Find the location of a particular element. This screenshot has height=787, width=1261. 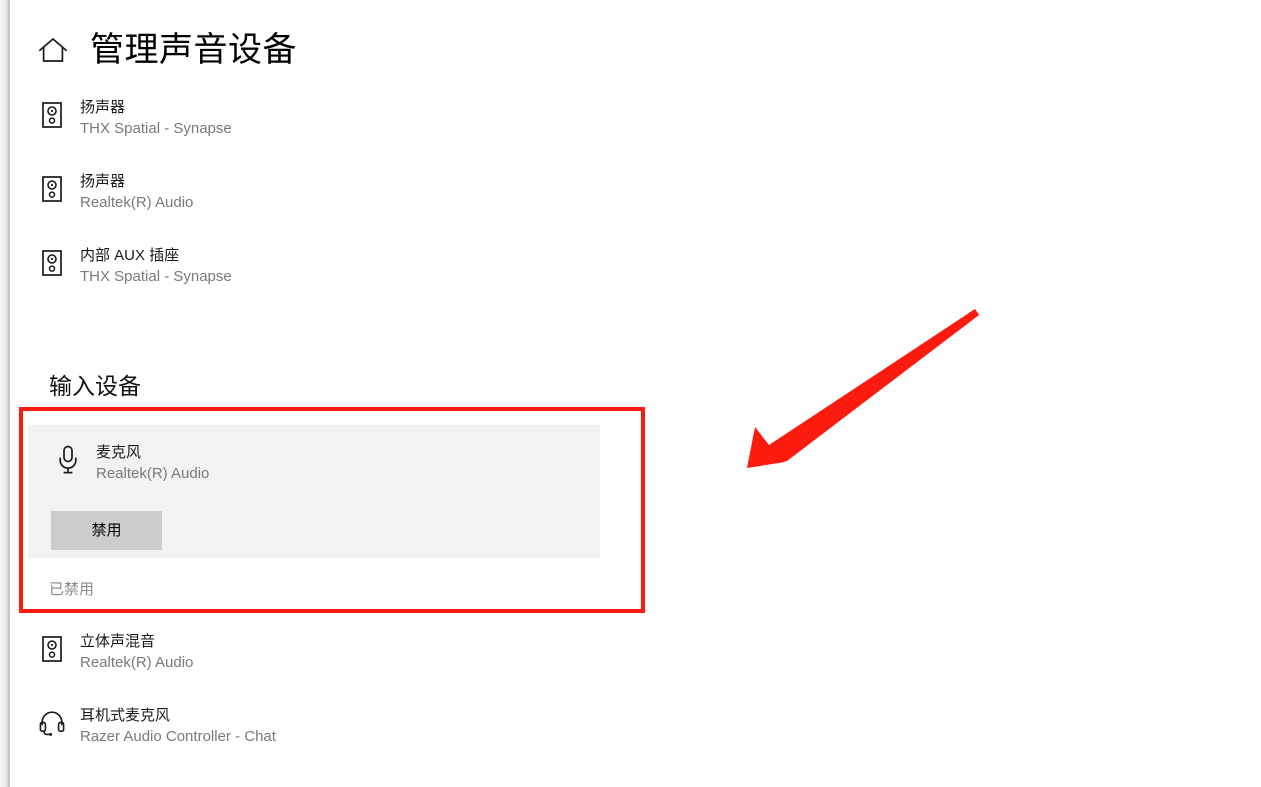

device-row-input-headset-mic: 耳机式麦克风 Razer Audio Controller - Chat is located at coordinates (156, 726).